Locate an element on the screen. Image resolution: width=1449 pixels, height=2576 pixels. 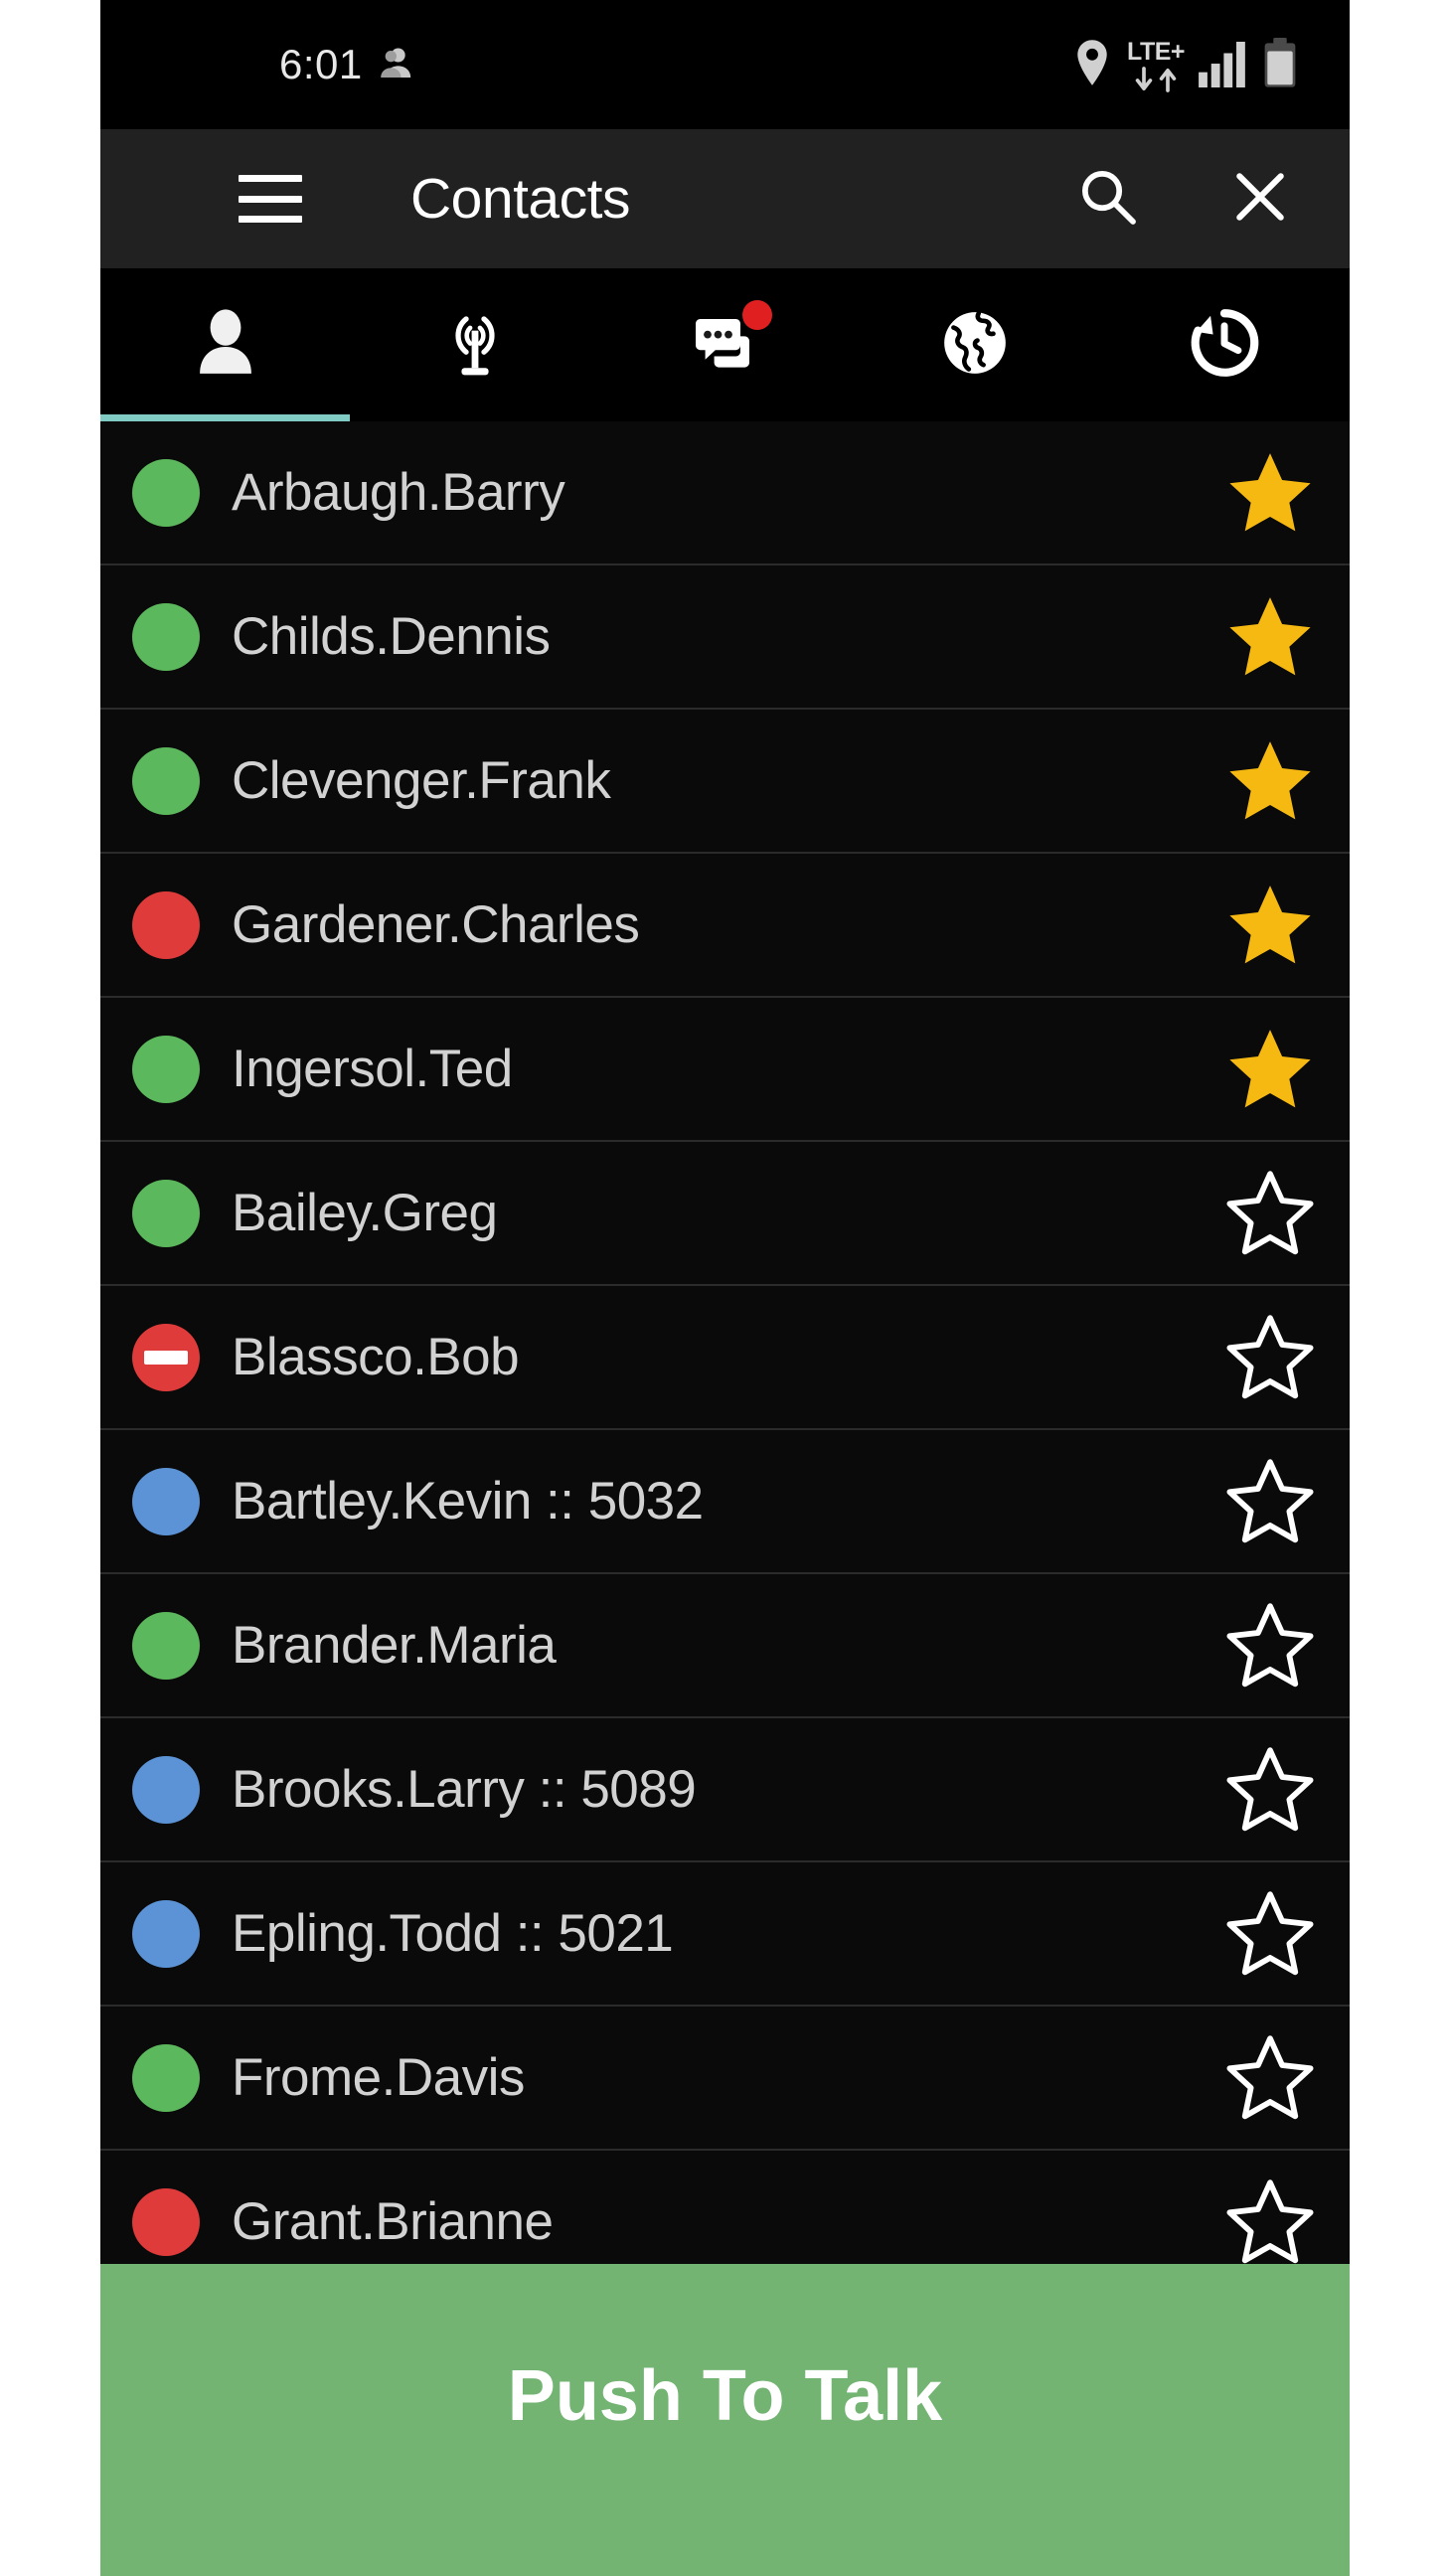
chat-bubbles-icon is located at coordinates (729, 343).